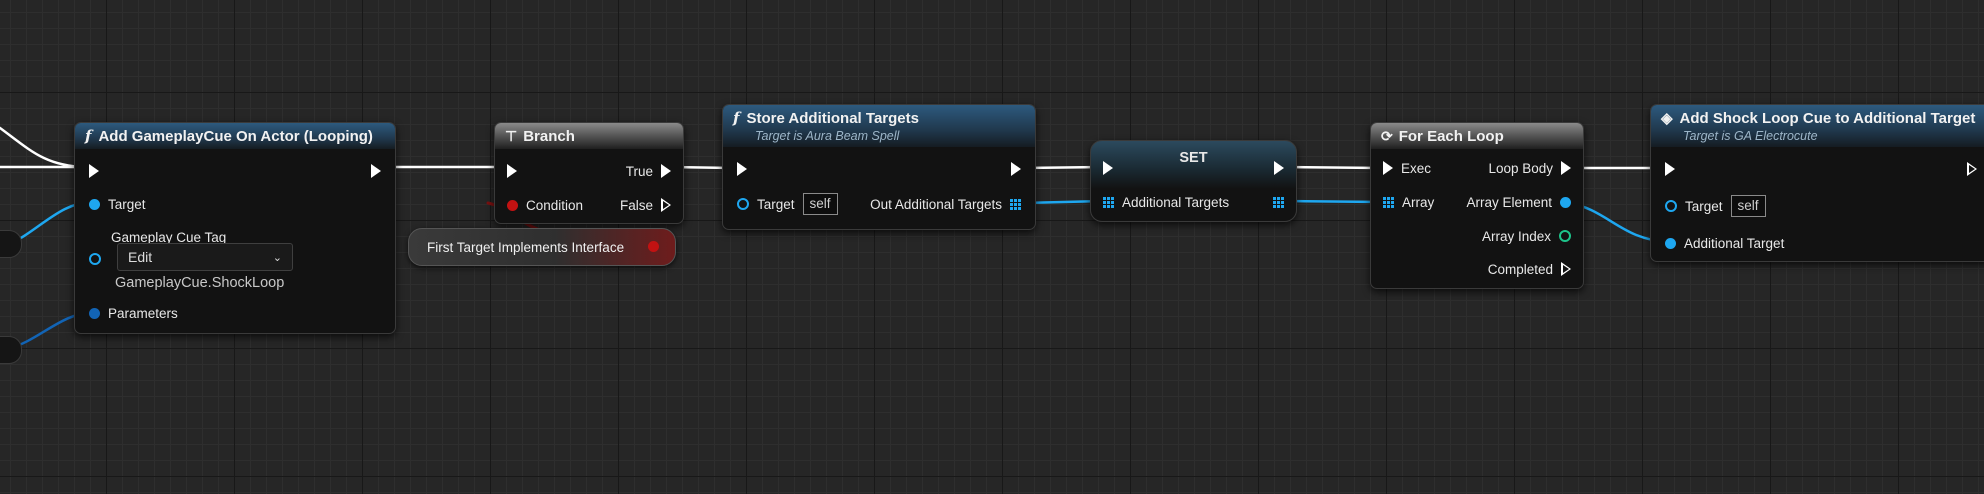  Describe the element at coordinates (512, 205) in the screenshot. I see `condition-pin` at that location.